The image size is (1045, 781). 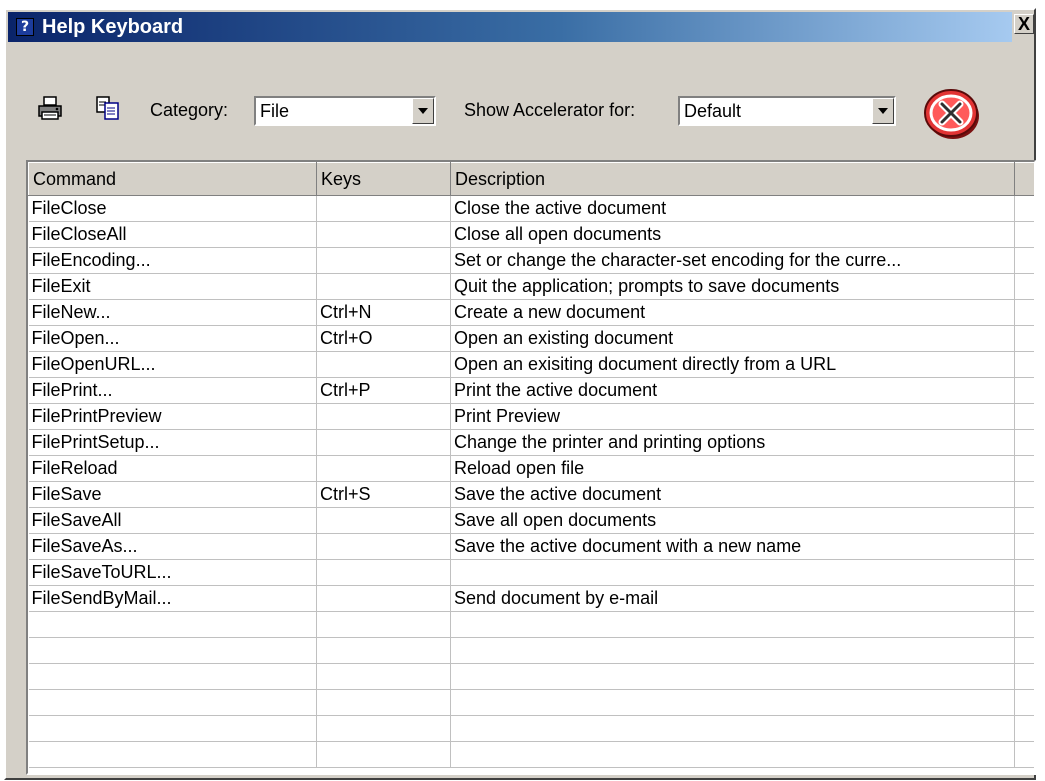 I want to click on description-cell: Create a new document, so click(x=732, y=312).